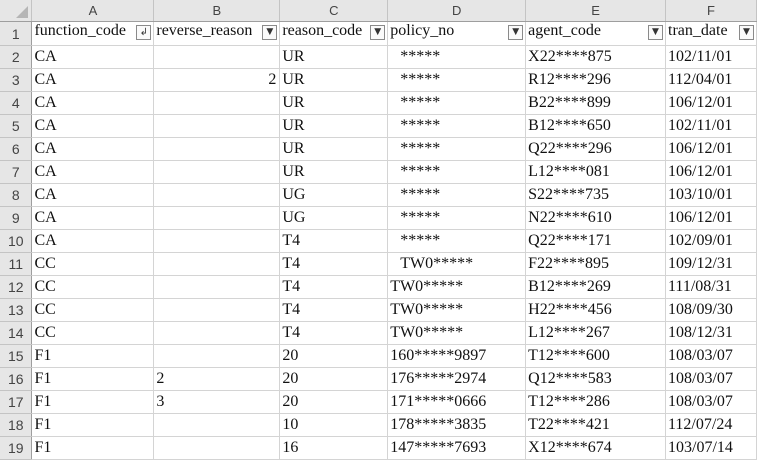 The height and width of the screenshot is (463, 757). What do you see at coordinates (16, 126) in the screenshot?
I see `row-header: 5` at bounding box center [16, 126].